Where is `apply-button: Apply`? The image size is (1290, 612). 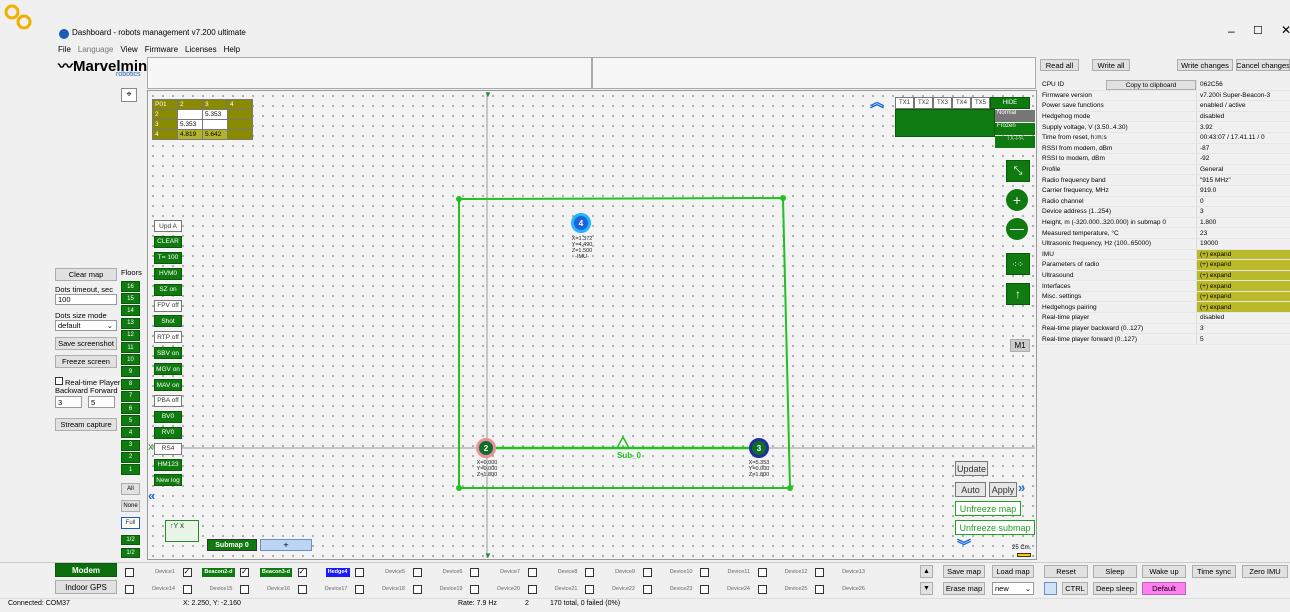
apply-button: Apply is located at coordinates (1003, 489).